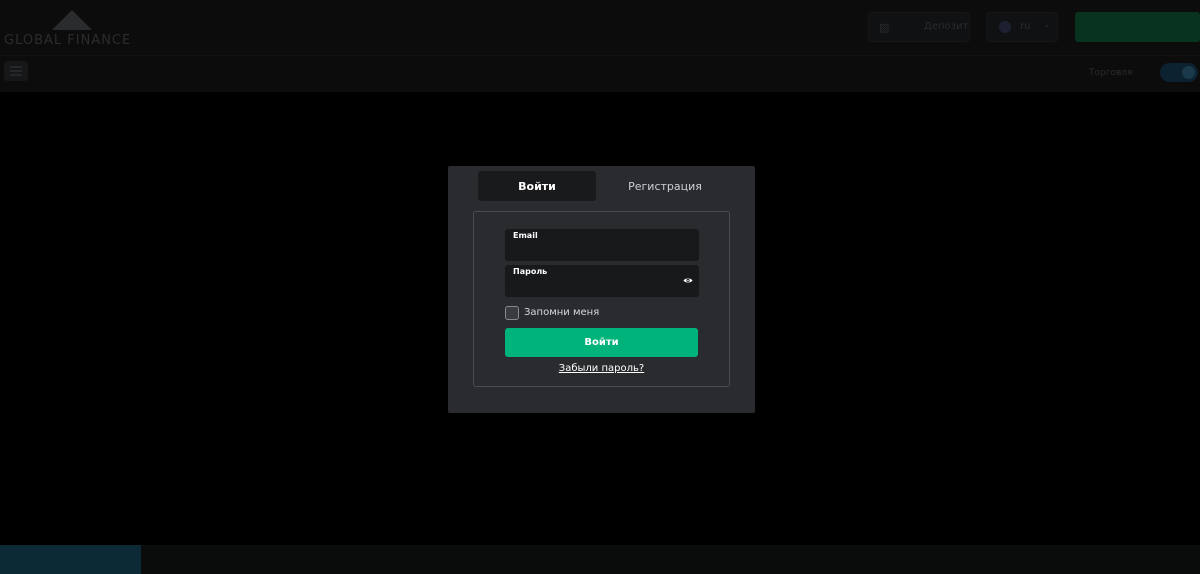 The height and width of the screenshot is (574, 1200). I want to click on password-field: Пароль, so click(602, 281).